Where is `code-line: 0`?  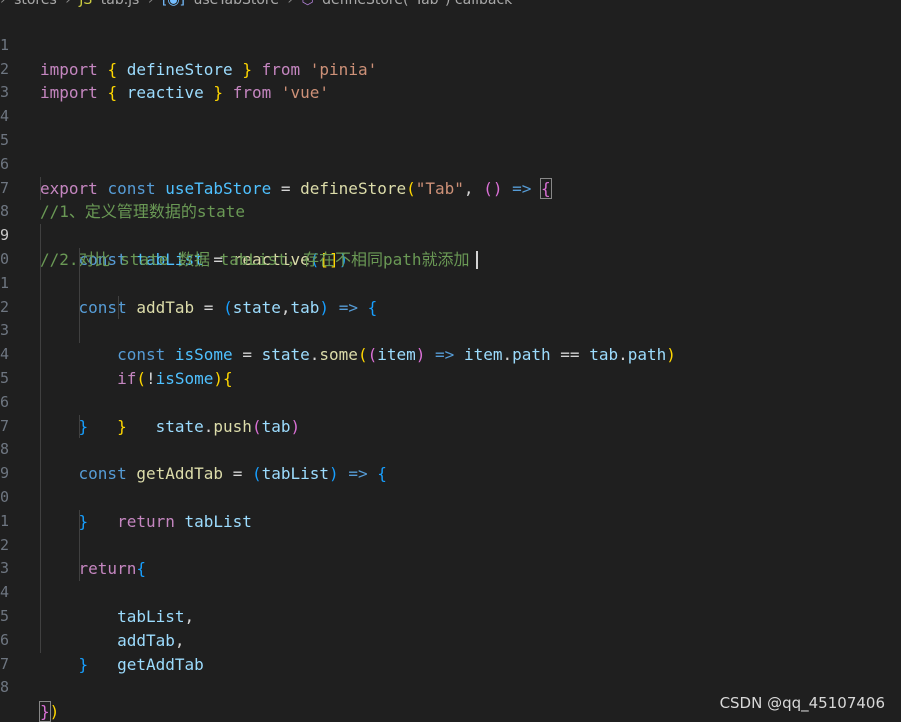
code-line: 0 is located at coordinates (450, 484).